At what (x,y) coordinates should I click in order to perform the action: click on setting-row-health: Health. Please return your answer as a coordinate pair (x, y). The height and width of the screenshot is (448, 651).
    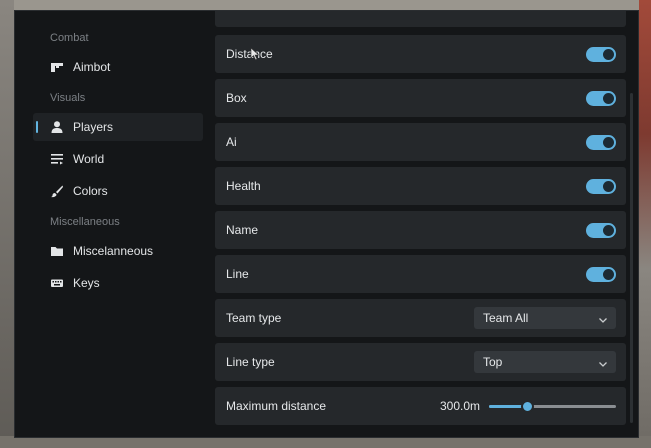
    Looking at the image, I should click on (420, 186).